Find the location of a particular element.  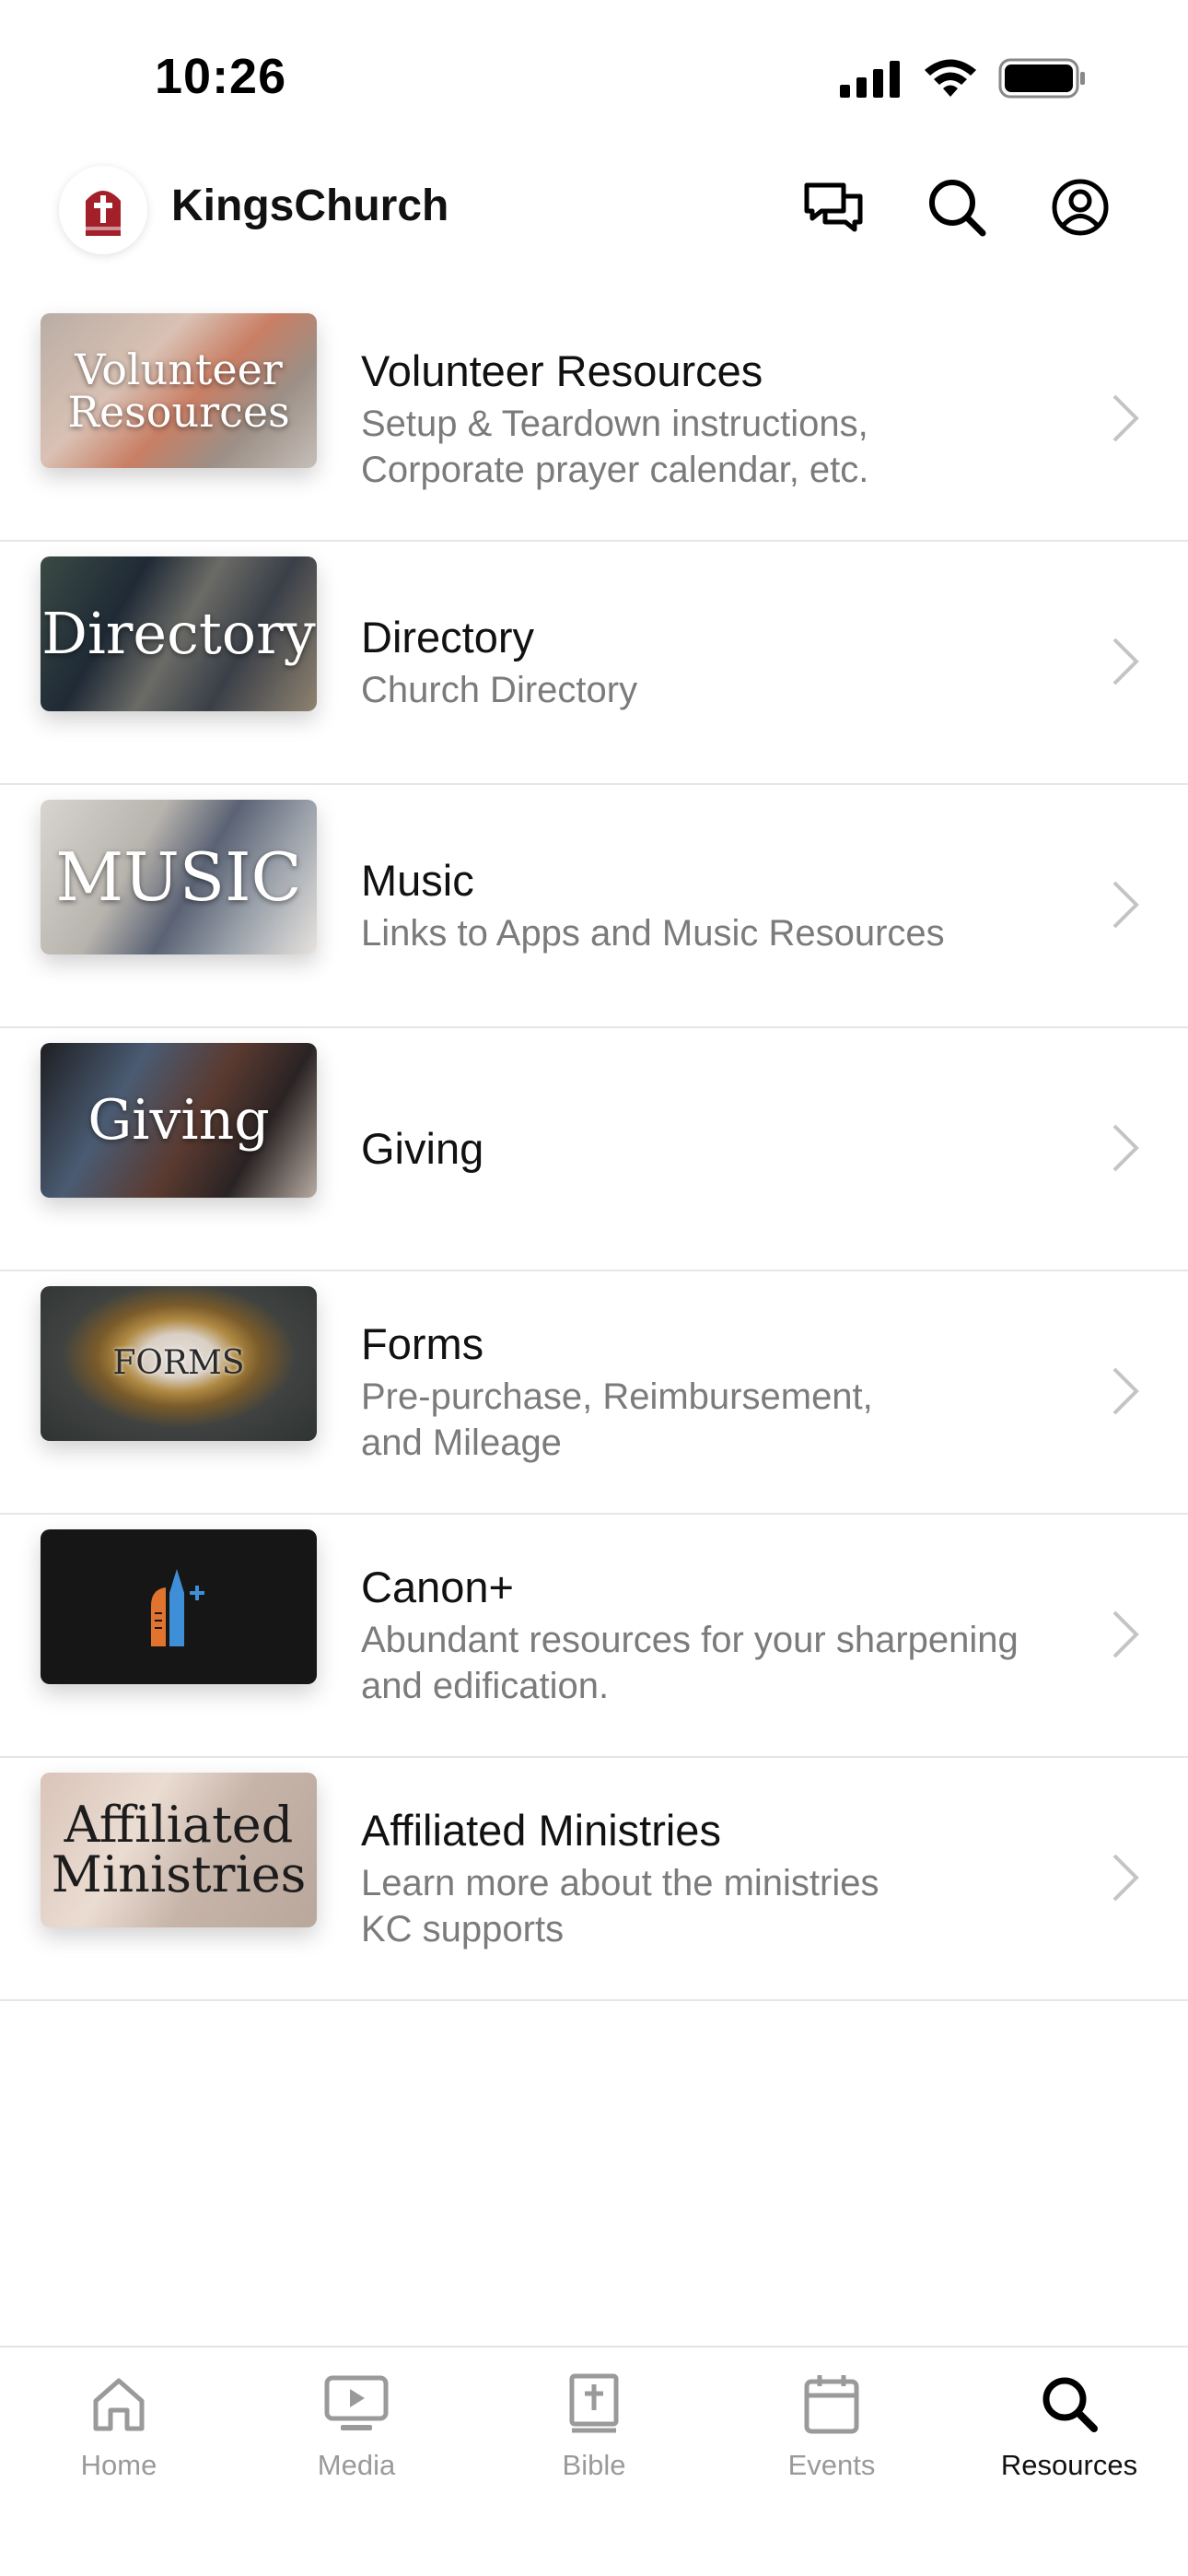

thumb-title-line: Directory is located at coordinates (178, 633).